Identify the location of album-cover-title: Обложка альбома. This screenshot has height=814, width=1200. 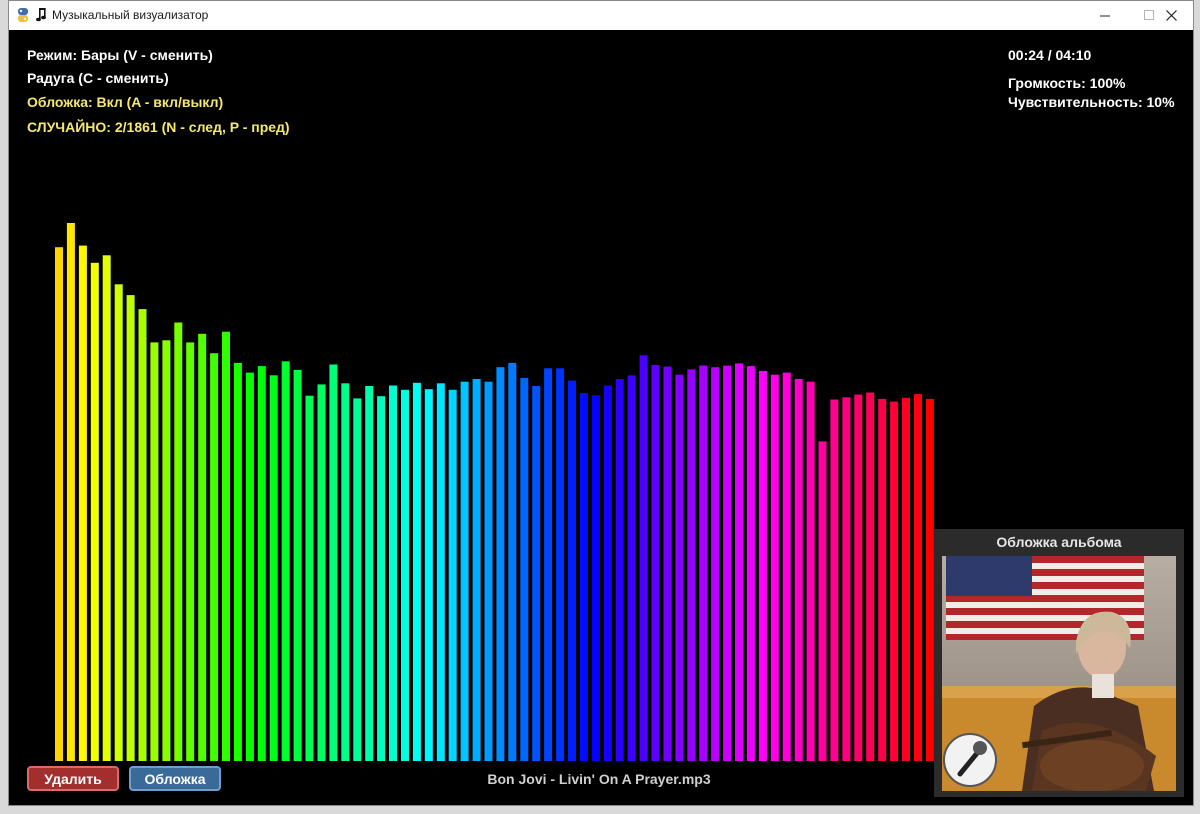
(1059, 542).